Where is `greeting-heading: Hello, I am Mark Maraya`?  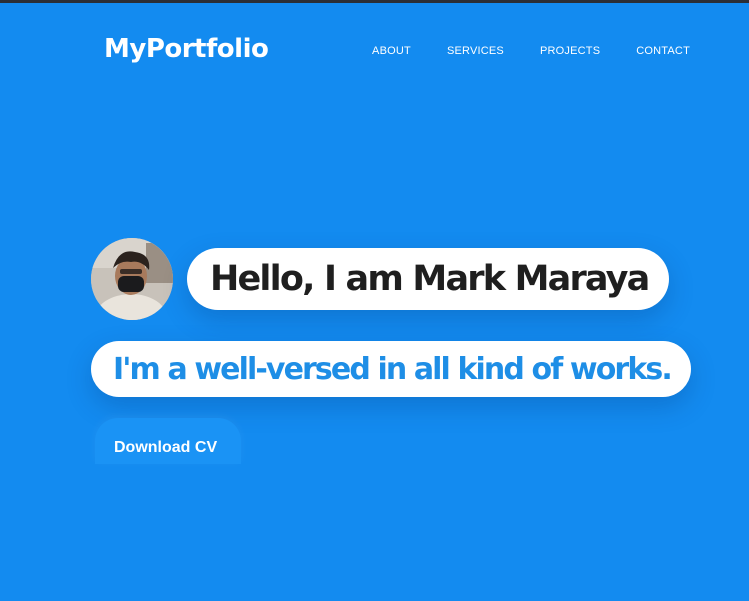
greeting-heading: Hello, I am Mark Maraya is located at coordinates (430, 279).